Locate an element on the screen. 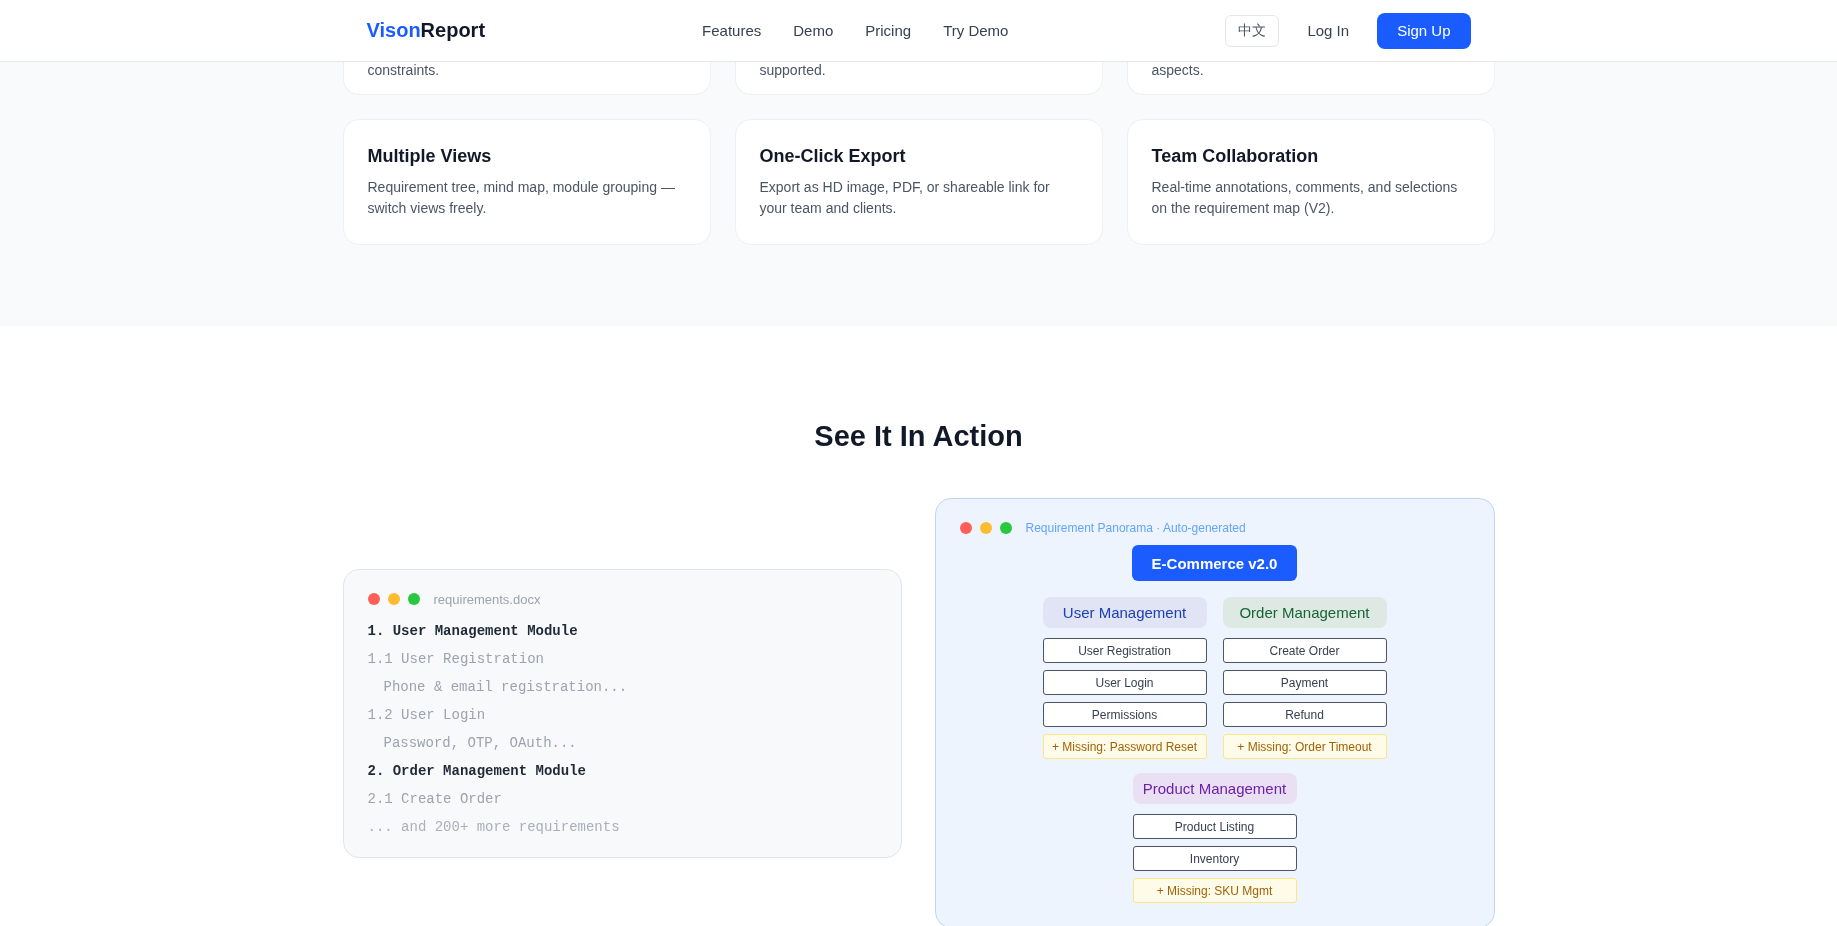 The width and height of the screenshot is (1837, 926). requirement-node: Create Order is located at coordinates (1304, 650).